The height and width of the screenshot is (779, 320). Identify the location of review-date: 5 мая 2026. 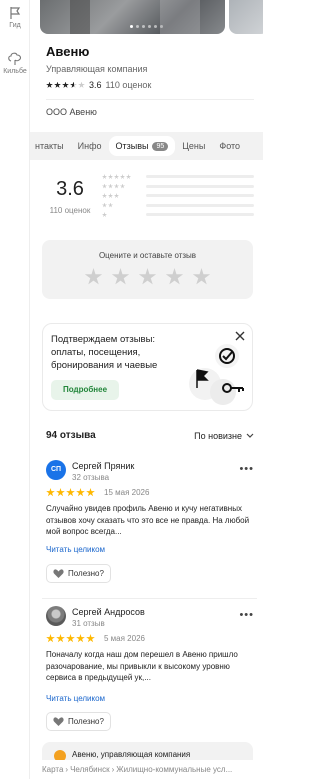
(124, 638).